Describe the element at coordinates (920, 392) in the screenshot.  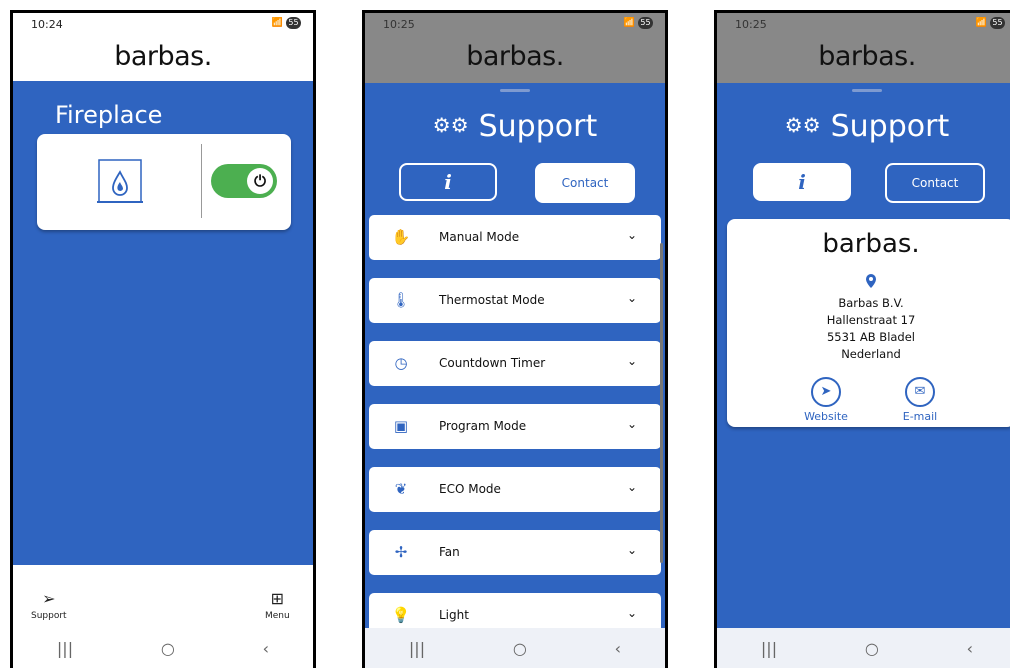
I see `mail-icon: ✉` at that location.